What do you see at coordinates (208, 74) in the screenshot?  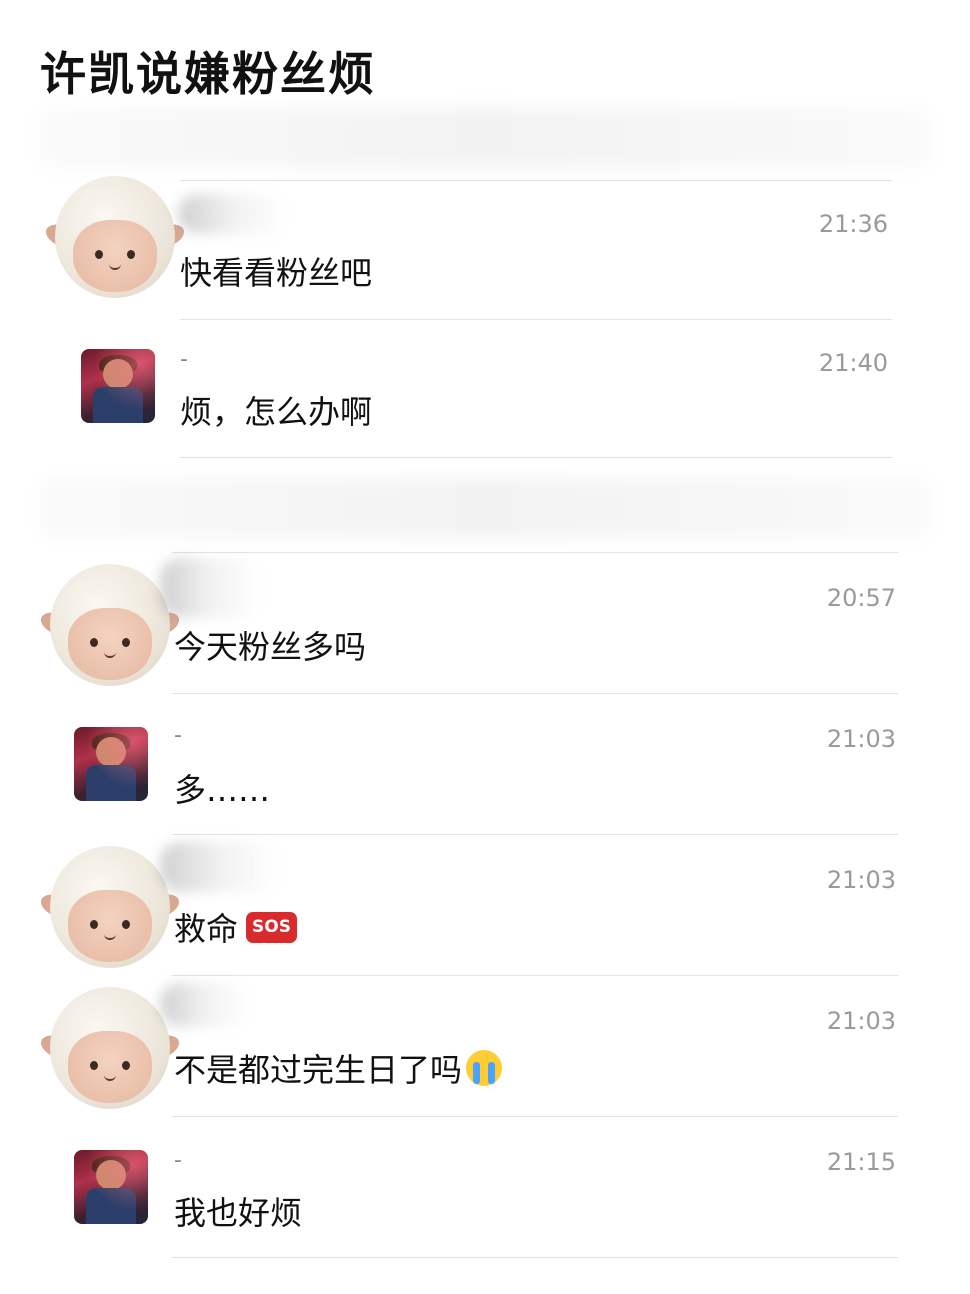 I see `page-title: 许凯说嫌粉丝烦` at bounding box center [208, 74].